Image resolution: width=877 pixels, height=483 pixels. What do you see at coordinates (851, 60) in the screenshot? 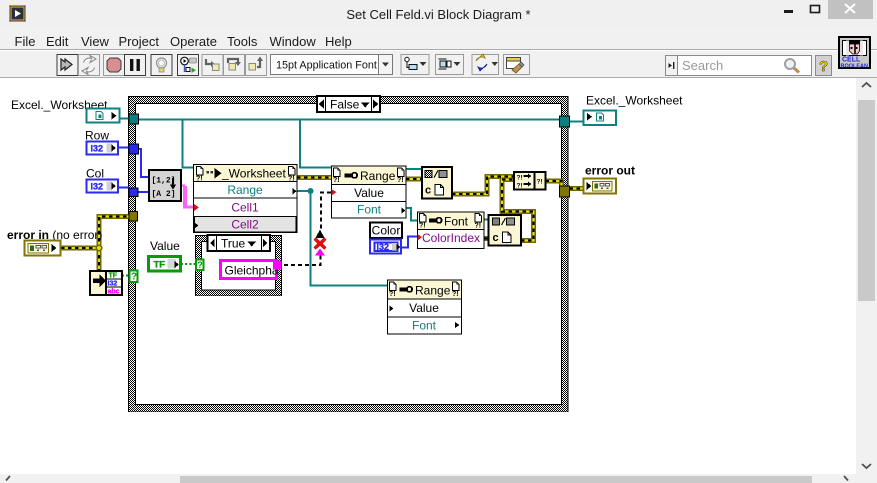
I see `svg-text: CELL` at bounding box center [851, 60].